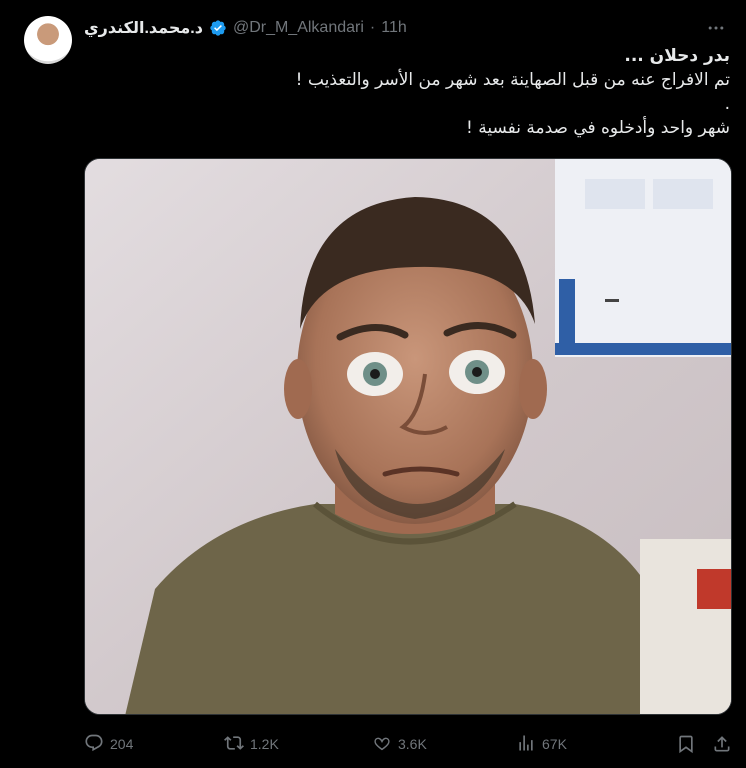 Image resolution: width=746 pixels, height=768 pixels. Describe the element at coordinates (716, 28) in the screenshot. I see `more-icon` at that location.